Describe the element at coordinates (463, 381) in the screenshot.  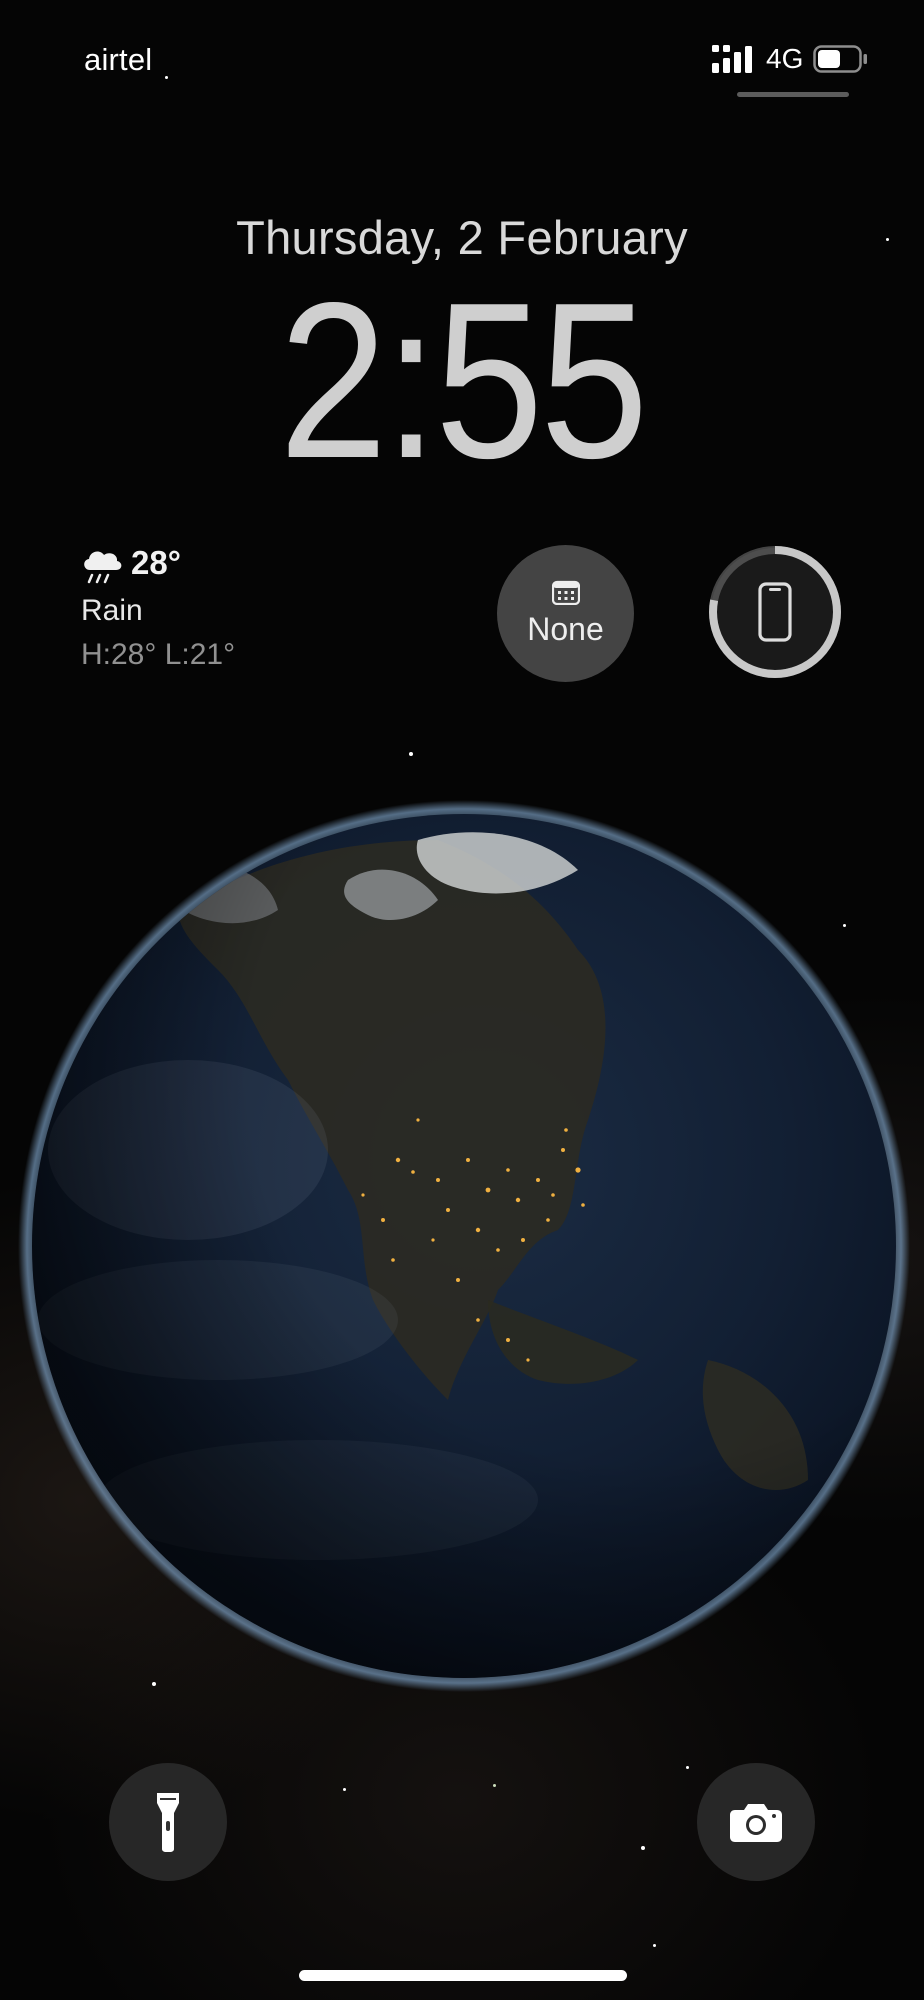
I see `lock-time: 2:55` at that location.